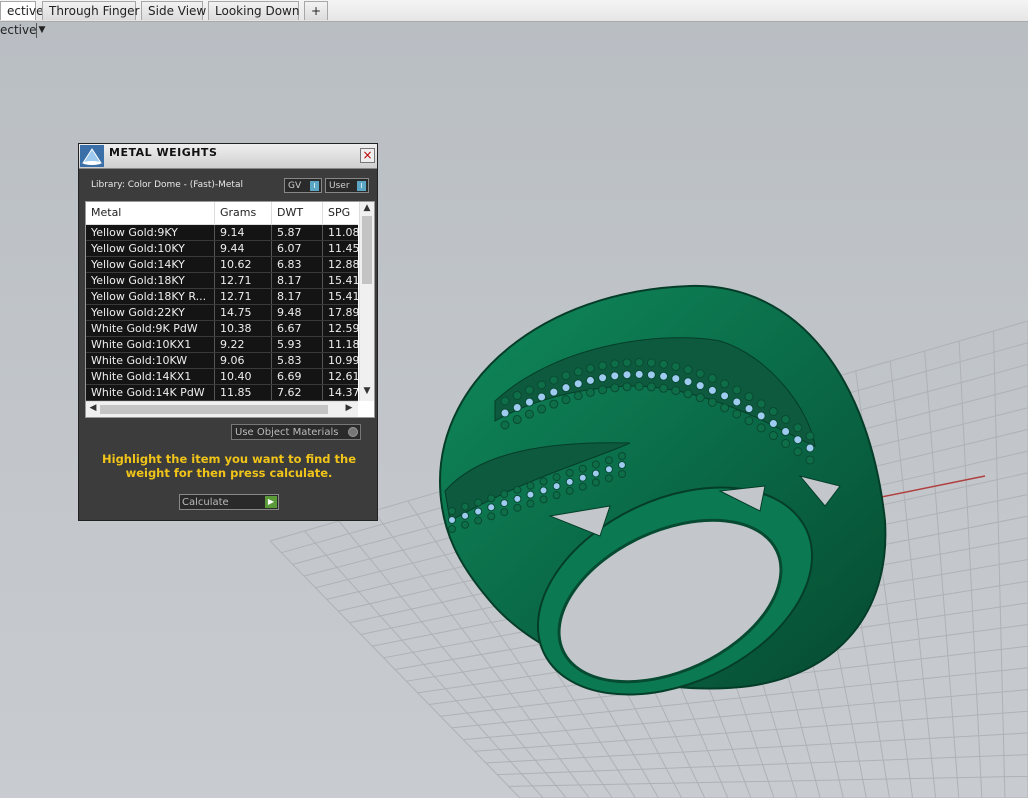 The image size is (1028, 798). What do you see at coordinates (93, 408) in the screenshot?
I see `scroll-left-icon: ◀` at bounding box center [93, 408].